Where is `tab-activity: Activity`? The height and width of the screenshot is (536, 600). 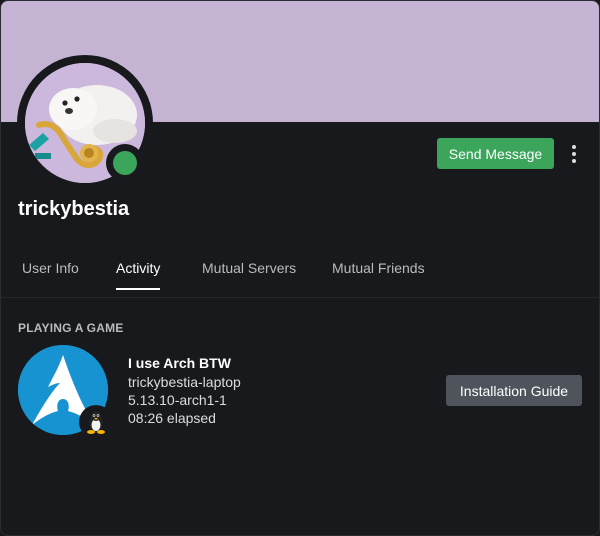
tab-activity: Activity is located at coordinates (138, 275).